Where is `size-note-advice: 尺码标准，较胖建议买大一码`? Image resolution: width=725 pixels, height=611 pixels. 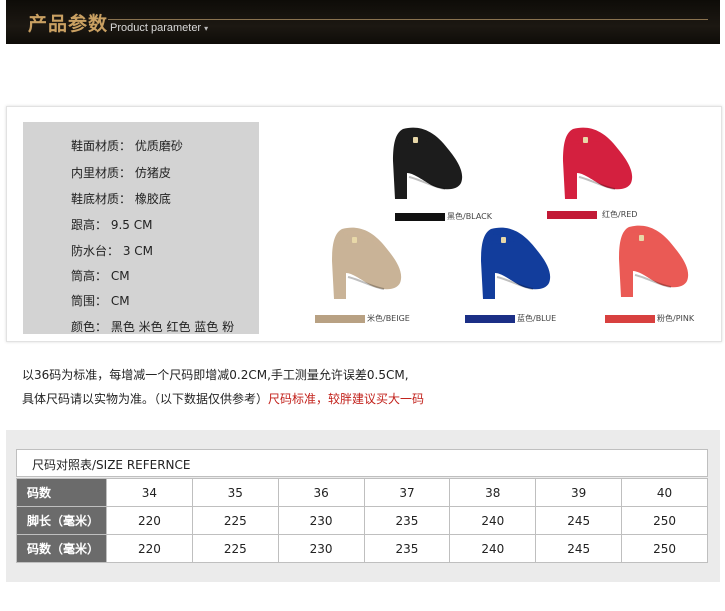
size-note-advice: 尺码标准，较胖建议买大一码 is located at coordinates (346, 399).